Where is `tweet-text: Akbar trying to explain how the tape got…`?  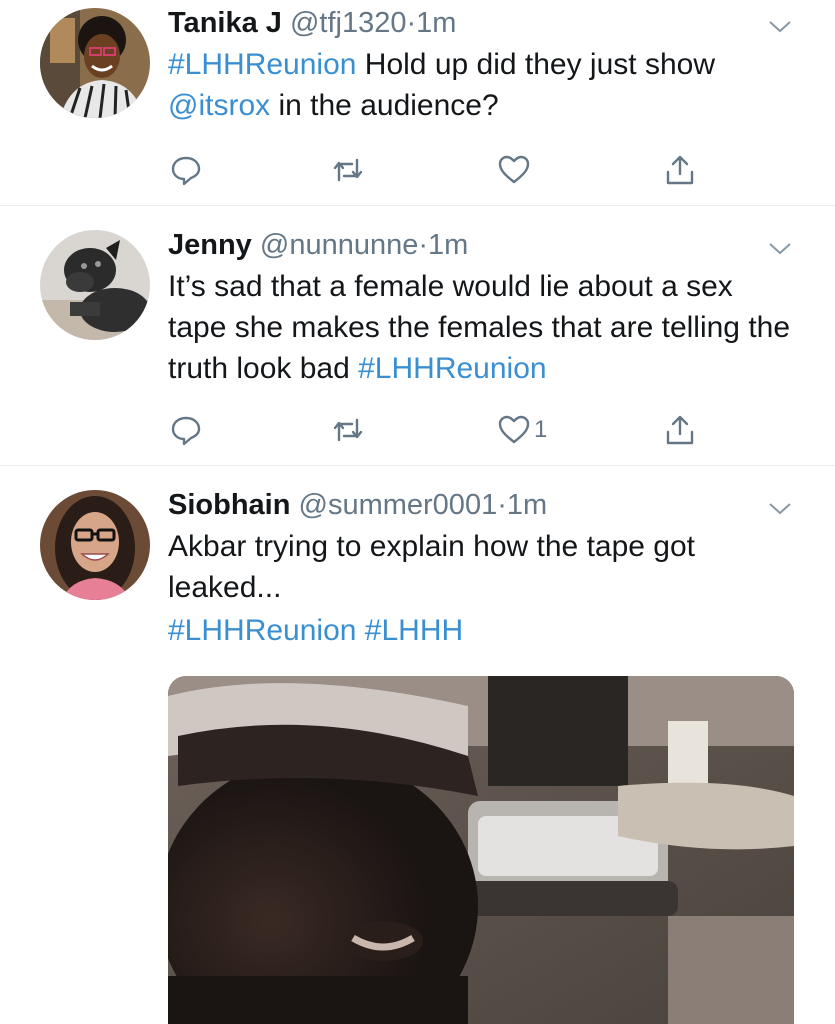 tweet-text: Akbar trying to explain how the tape got… is located at coordinates (468, 567).